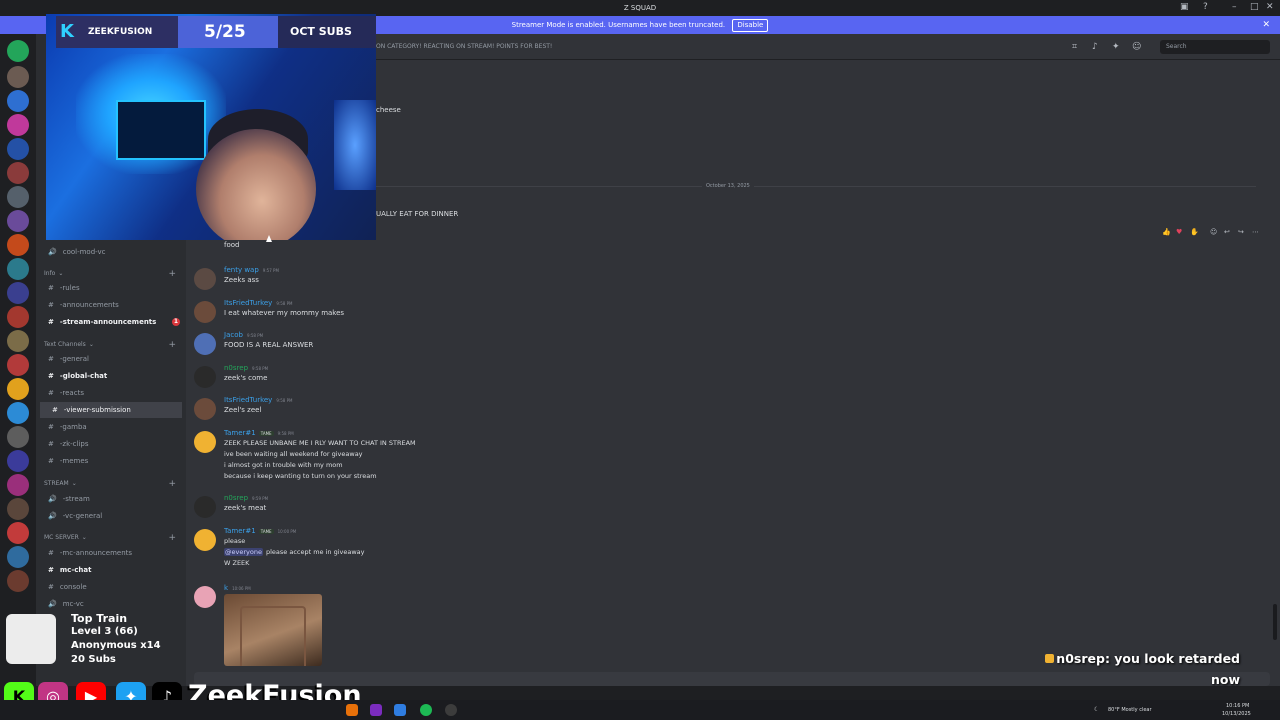 The width and height of the screenshot is (1280, 720). What do you see at coordinates (426, 710) in the screenshot?
I see `spotify-icon` at bounding box center [426, 710].